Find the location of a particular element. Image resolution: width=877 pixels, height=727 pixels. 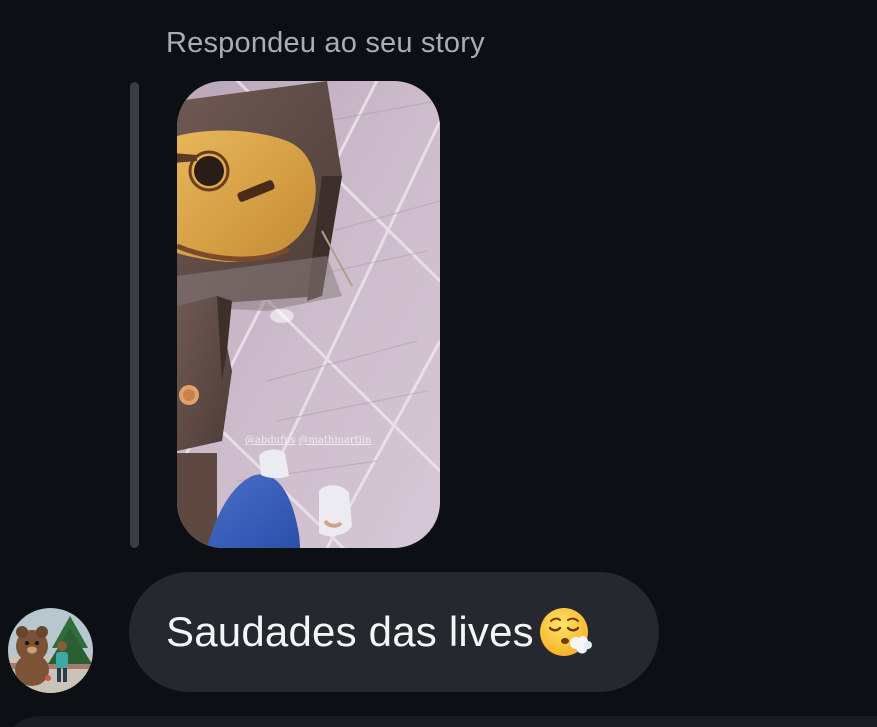

story-mentions: @abdufps @mathmartiin is located at coordinates (309, 440).